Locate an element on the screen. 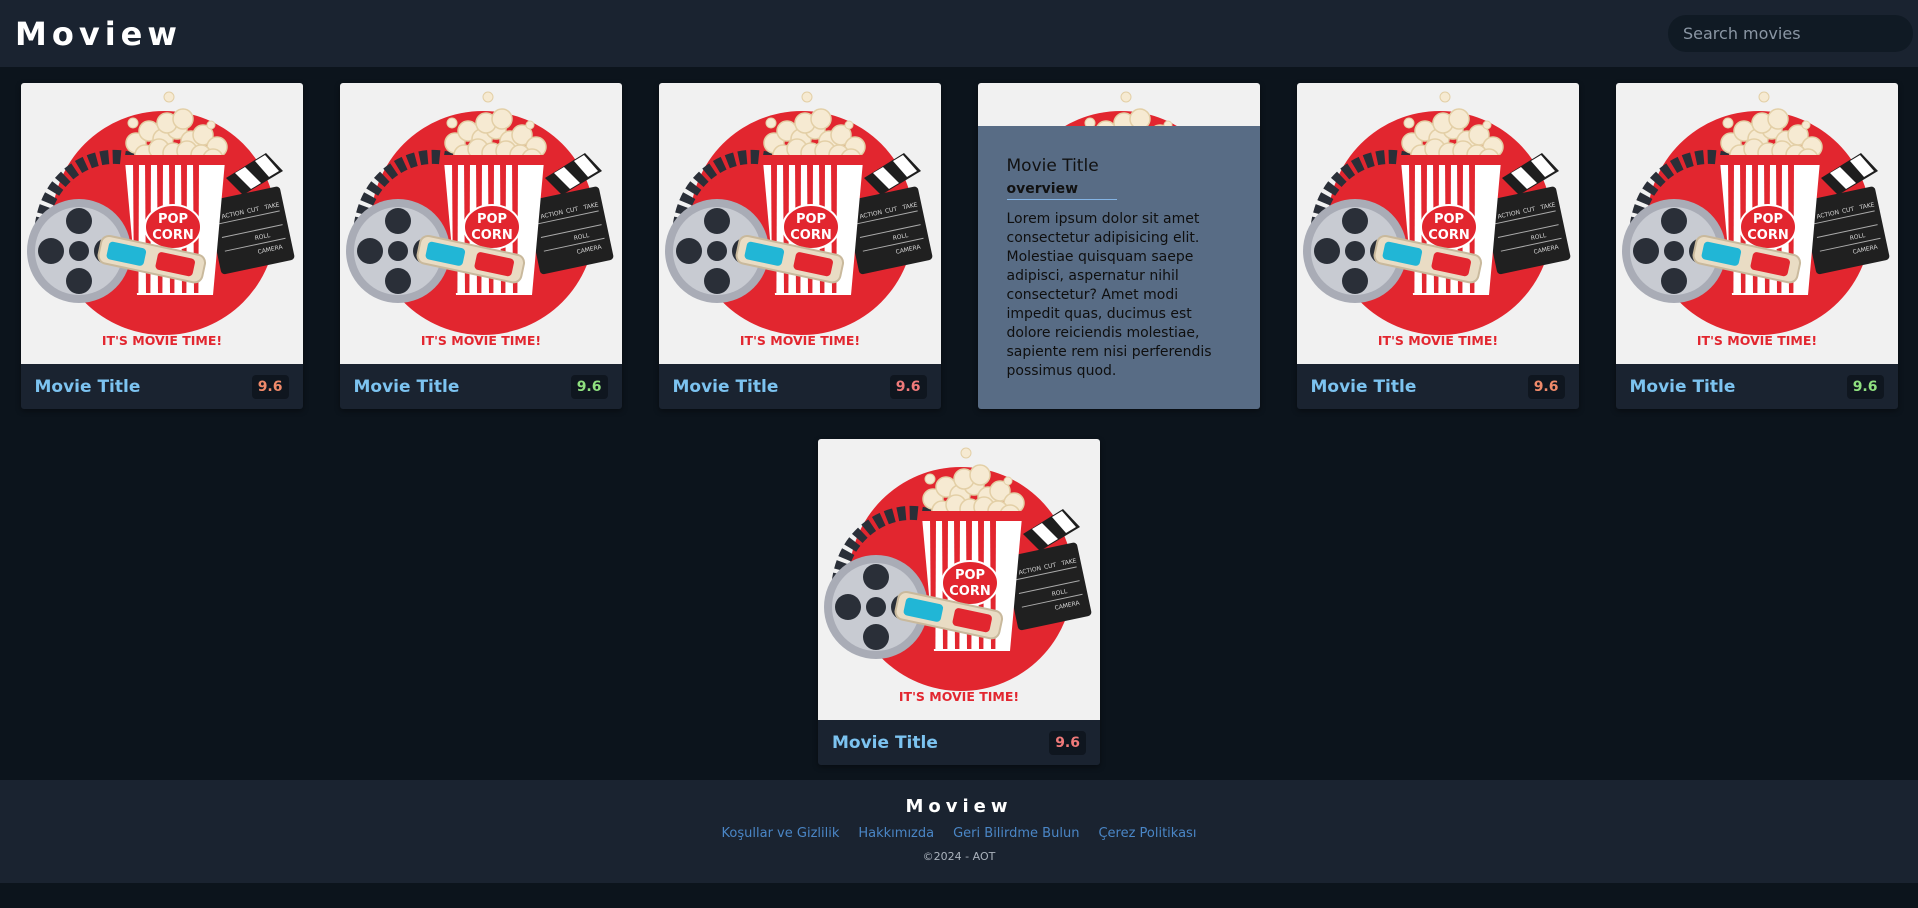 This screenshot has width=1918, height=908. overview-label: overview is located at coordinates (1061, 190).